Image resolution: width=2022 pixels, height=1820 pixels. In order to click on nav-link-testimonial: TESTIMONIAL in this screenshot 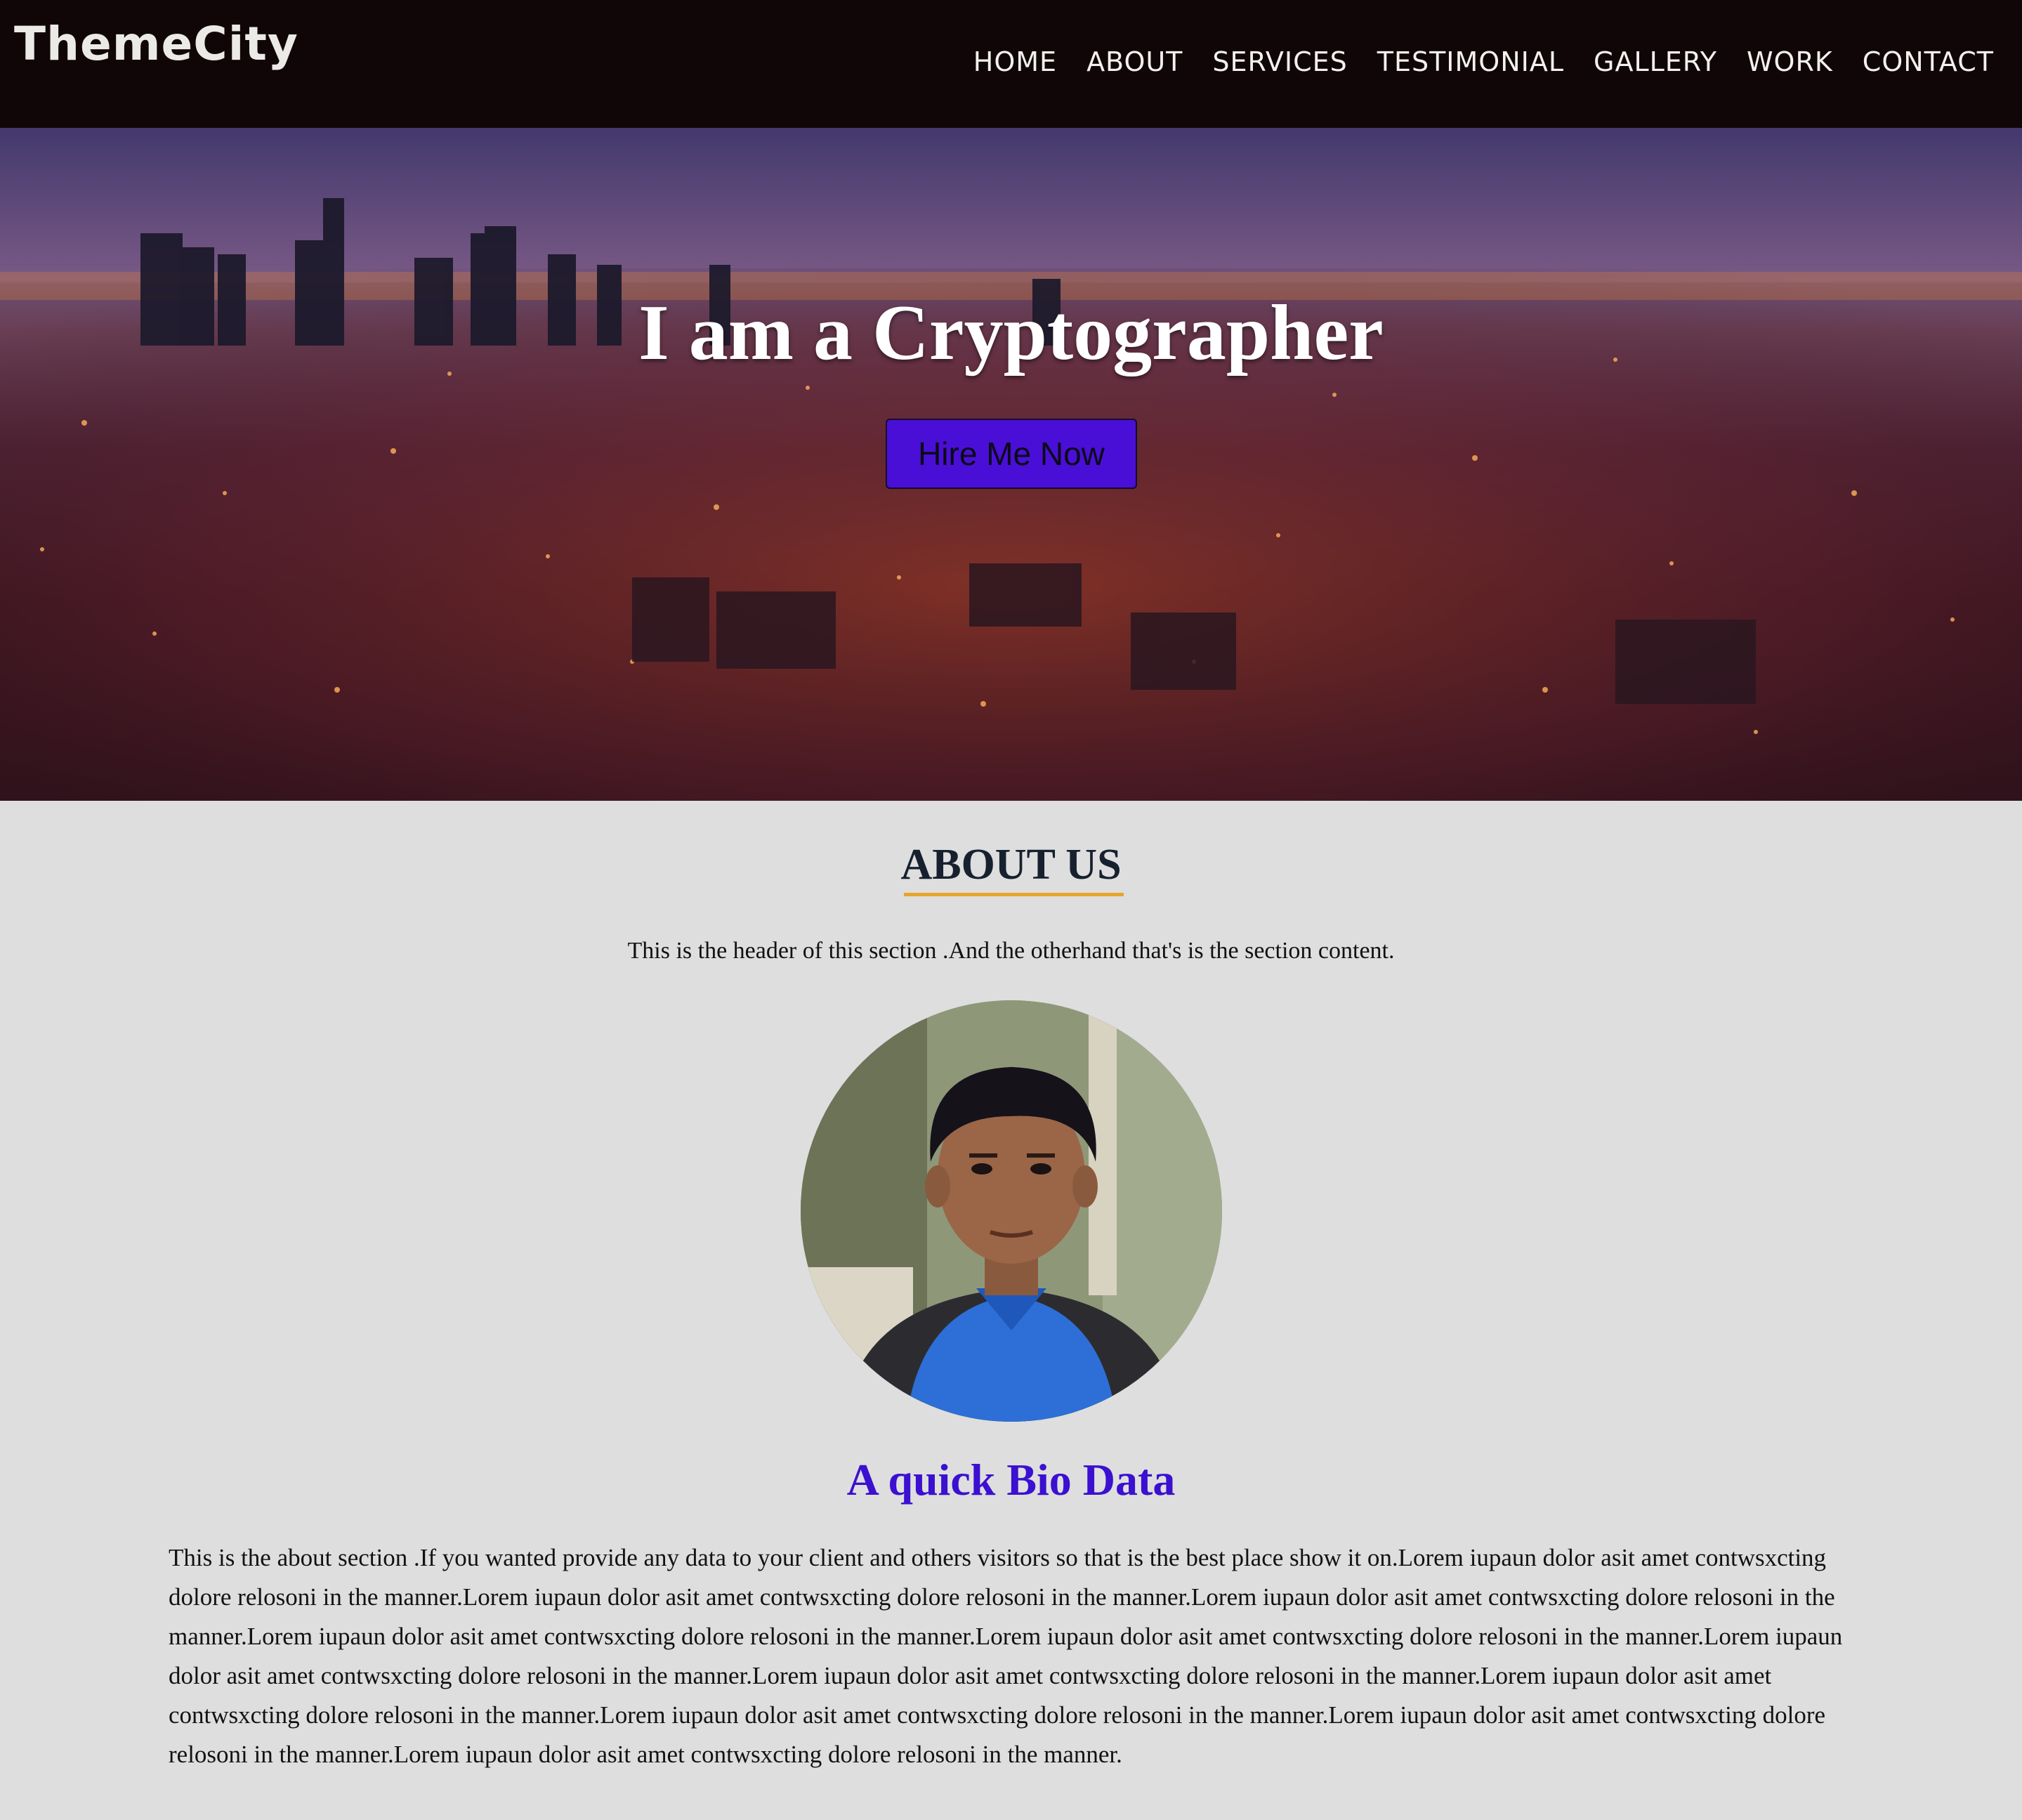, I will do `click(1470, 61)`.